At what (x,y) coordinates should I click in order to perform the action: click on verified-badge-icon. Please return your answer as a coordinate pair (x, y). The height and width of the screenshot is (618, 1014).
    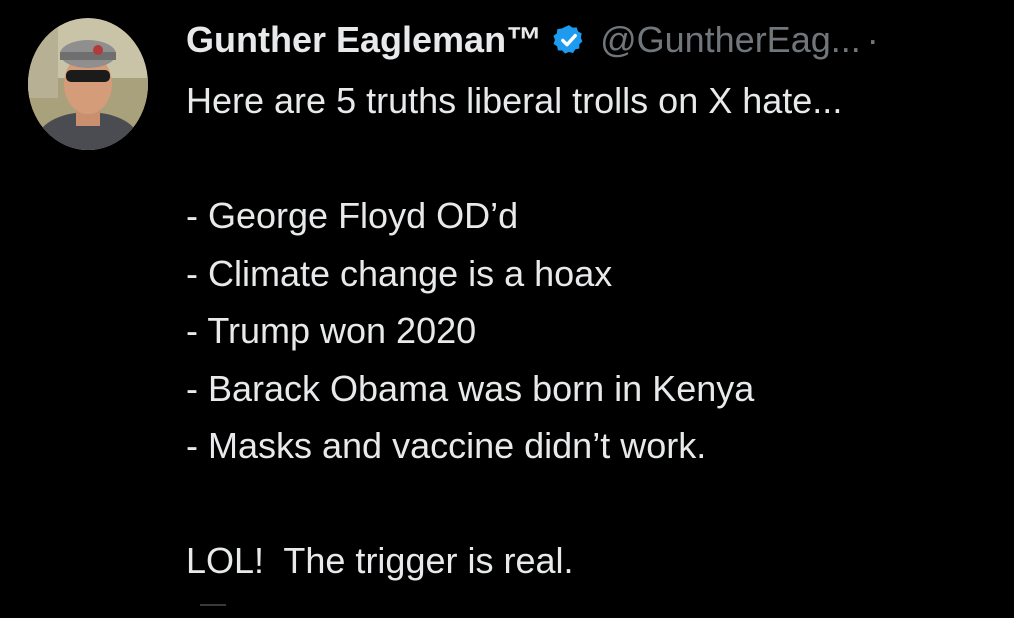
    Looking at the image, I should click on (568, 39).